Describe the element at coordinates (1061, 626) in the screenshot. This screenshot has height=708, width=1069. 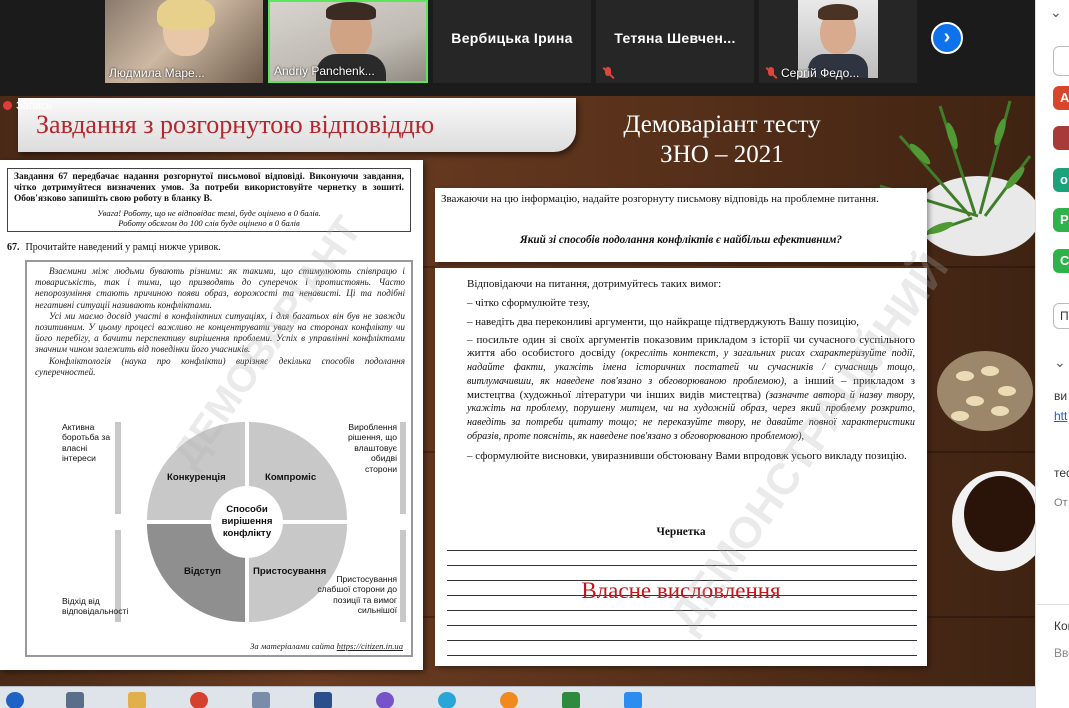
I see `chat-to-label: Ком` at that location.